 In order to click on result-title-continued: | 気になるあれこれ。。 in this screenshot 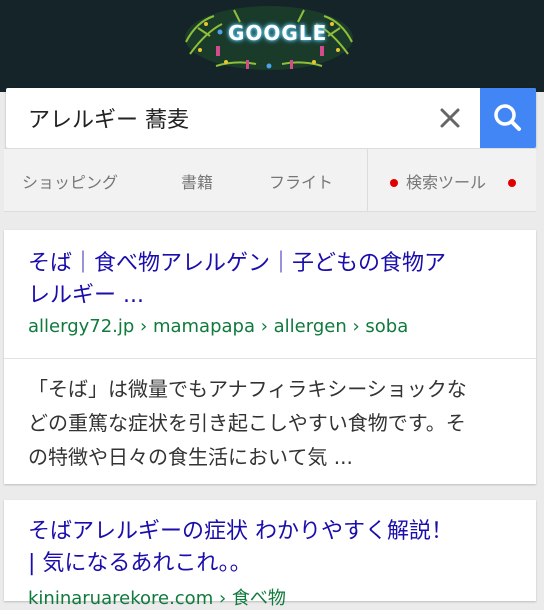, I will do `click(140, 564)`.